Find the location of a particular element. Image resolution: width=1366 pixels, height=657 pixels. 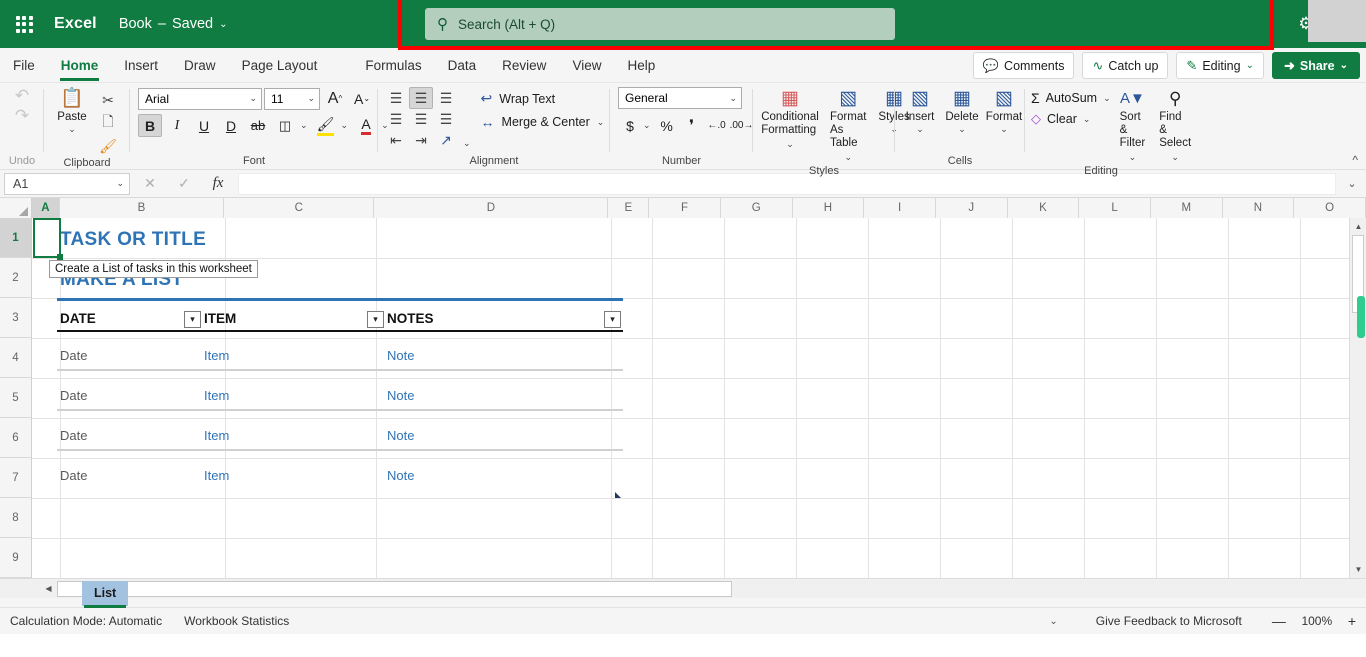

format-cells-button: ▧ Format ⌄ is located at coordinates (1004, 111).